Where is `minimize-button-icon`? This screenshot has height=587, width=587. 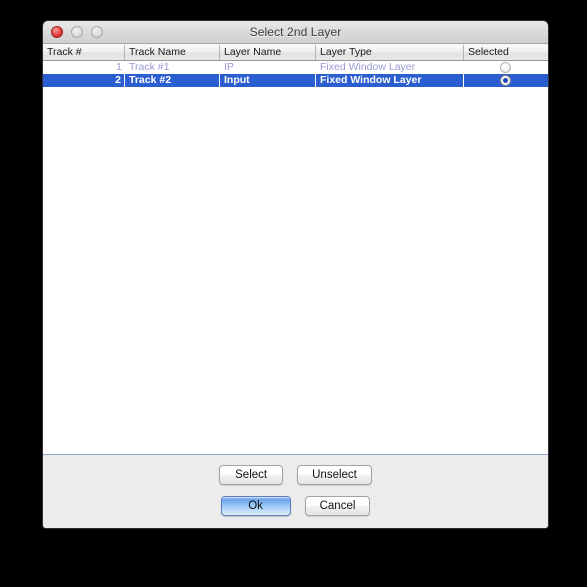
minimize-button-icon is located at coordinates (77, 32).